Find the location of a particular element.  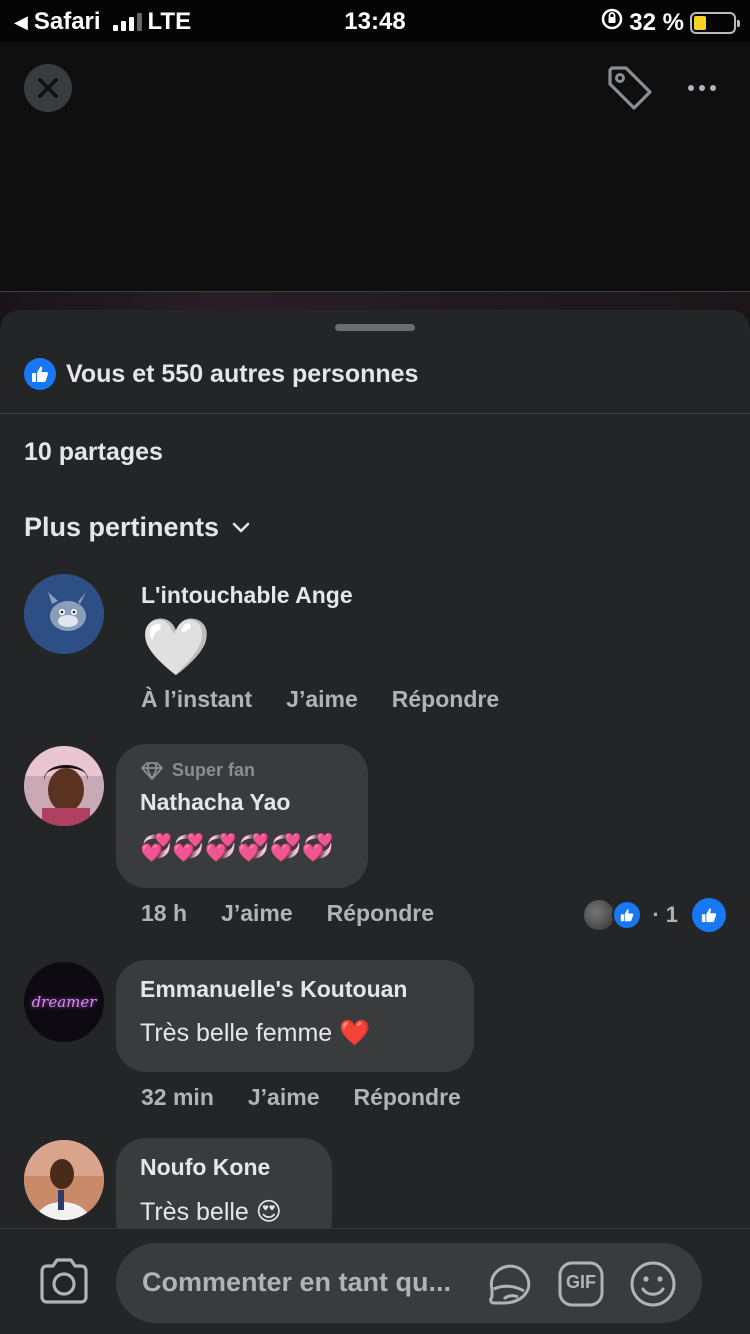

comment-bubble: Super fan Nathacha Yao 💞💞💞💞💞💞 is located at coordinates (242, 816).